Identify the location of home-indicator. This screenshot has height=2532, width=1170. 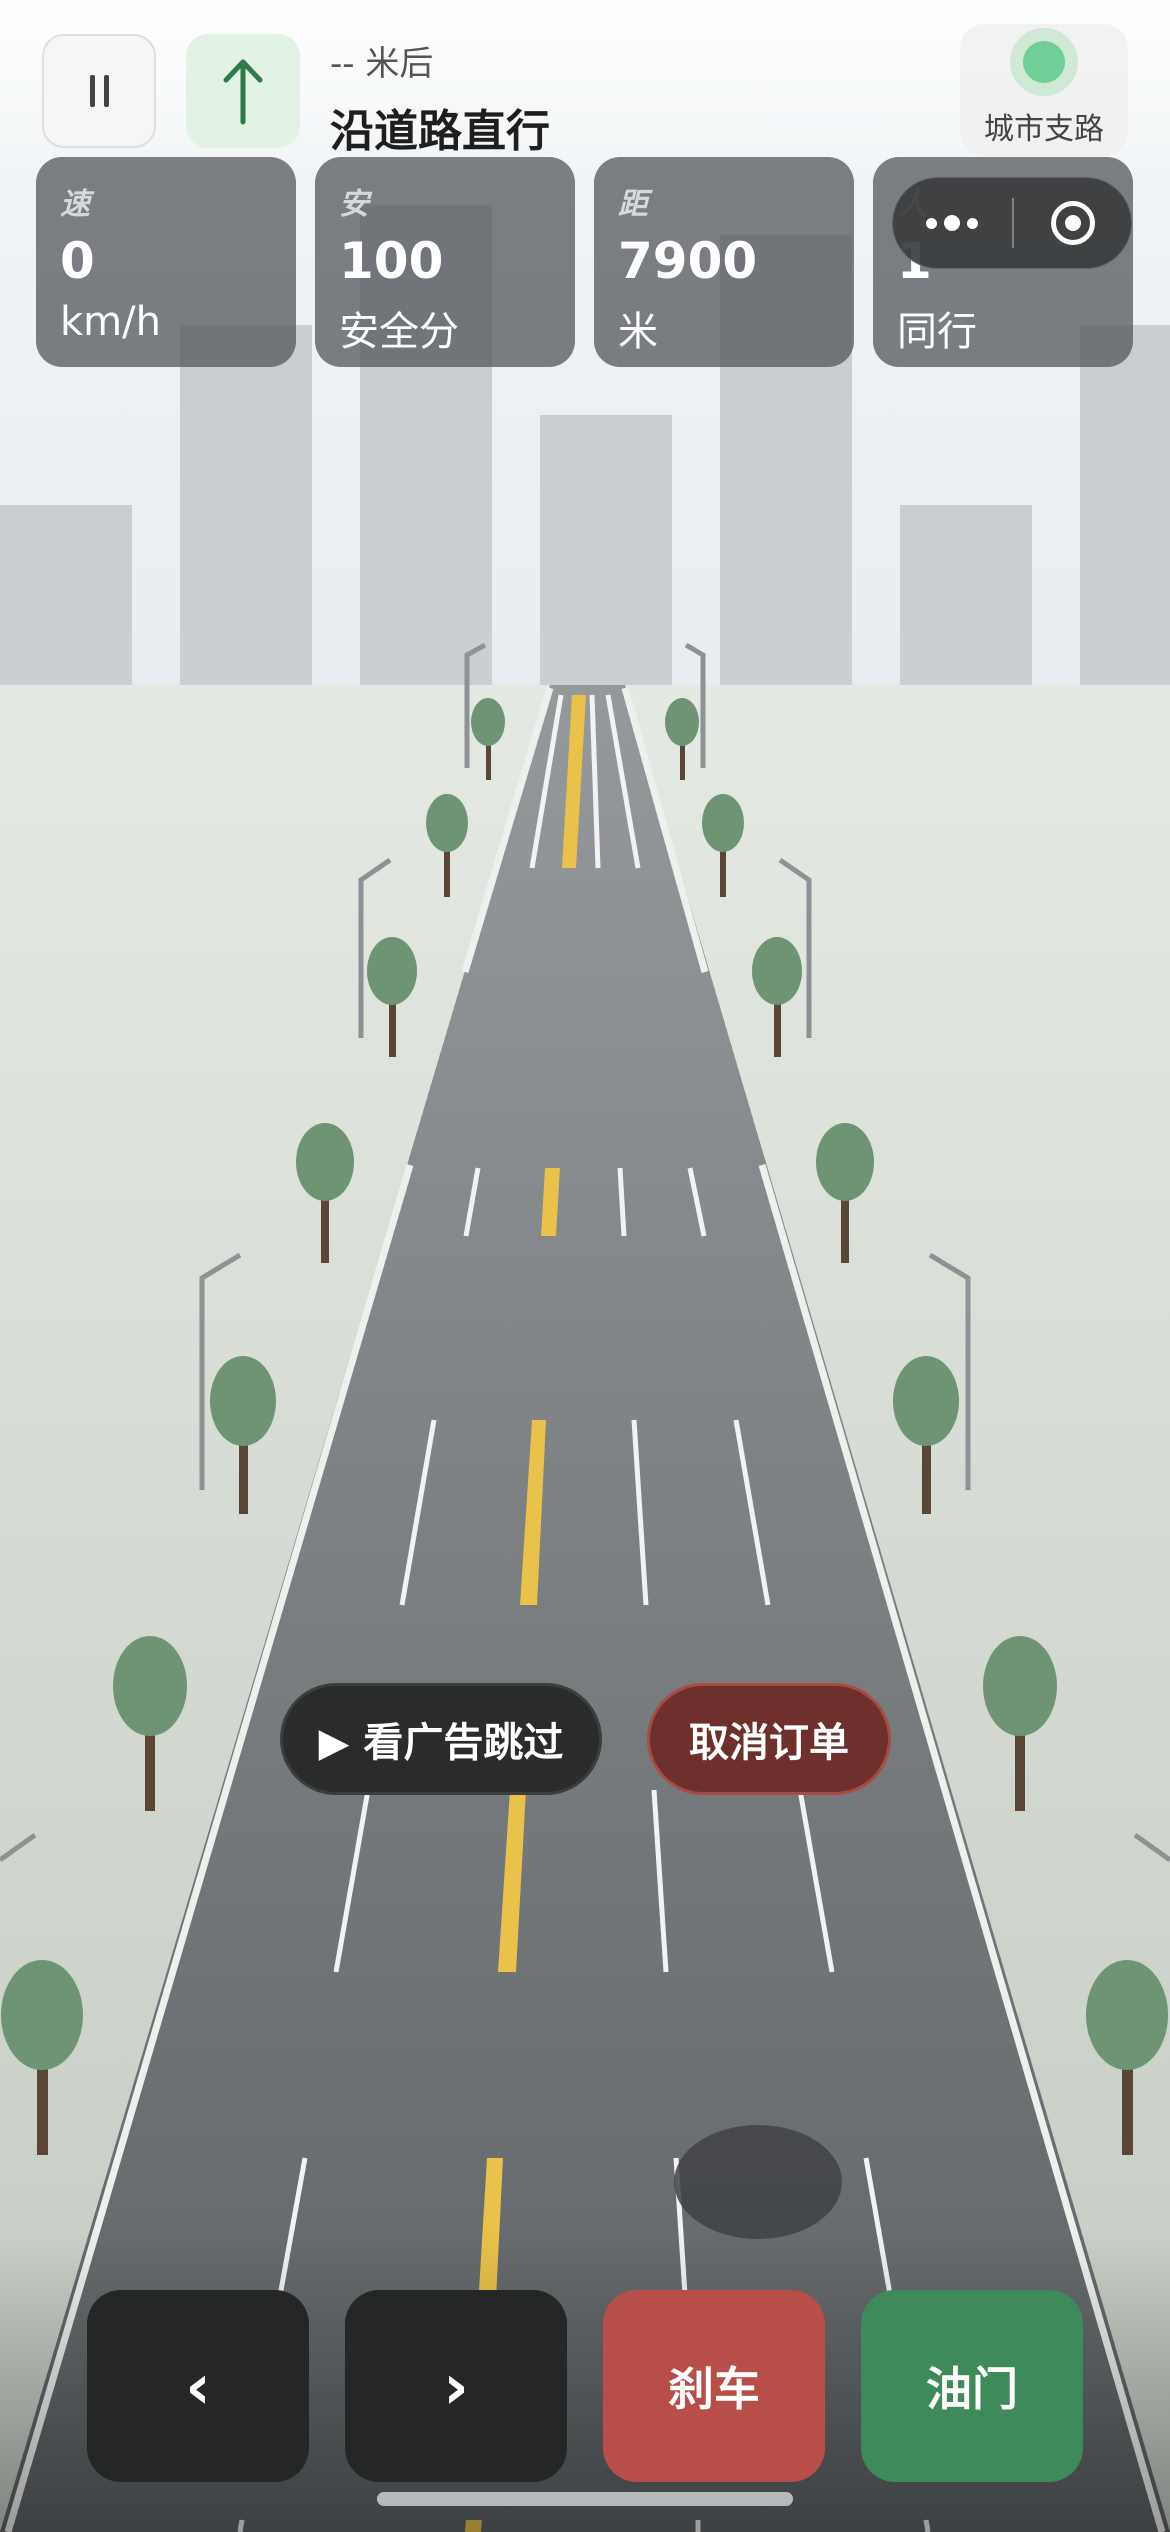
(585, 2499).